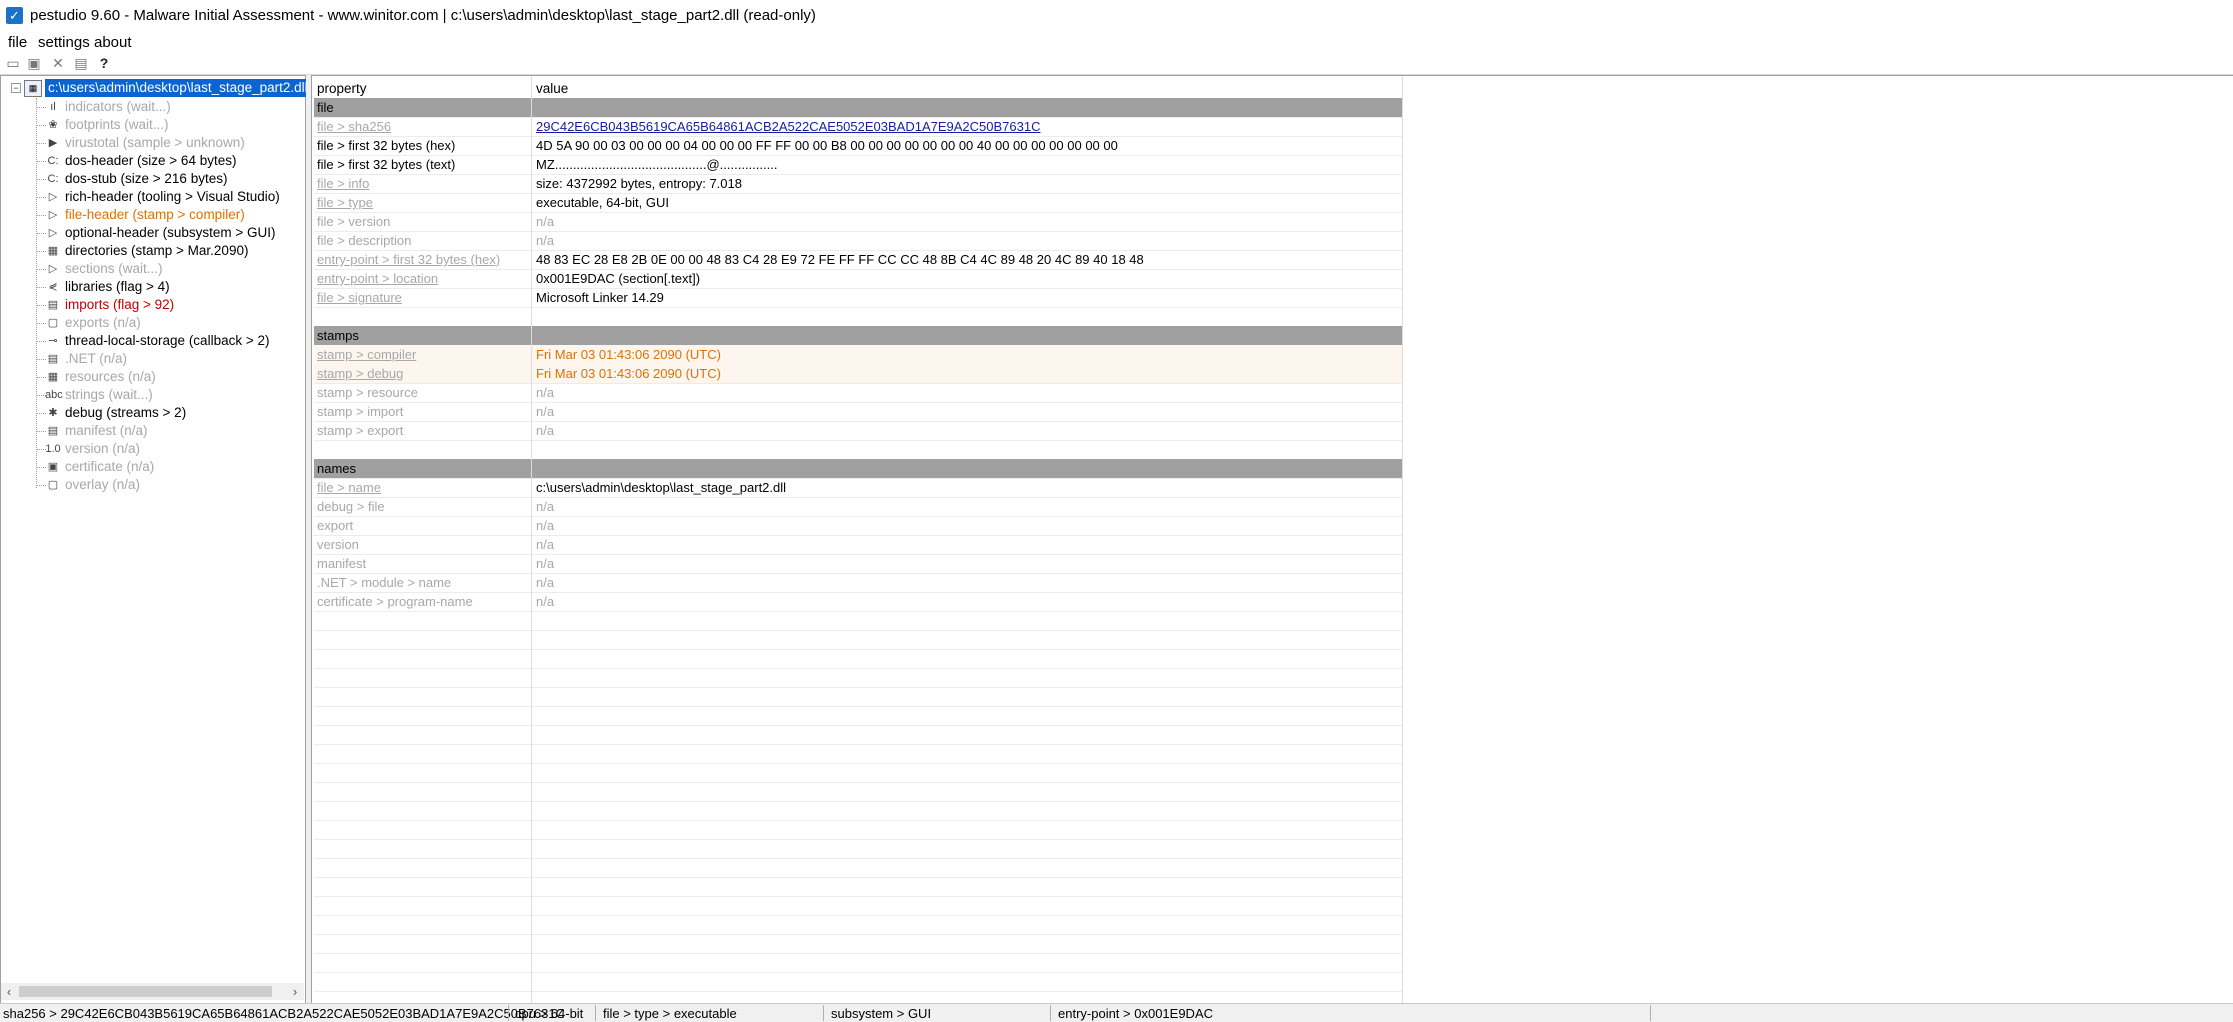 This screenshot has width=2233, height=1022. Describe the element at coordinates (858, 468) in the screenshot. I see `section-header-row: names` at that location.